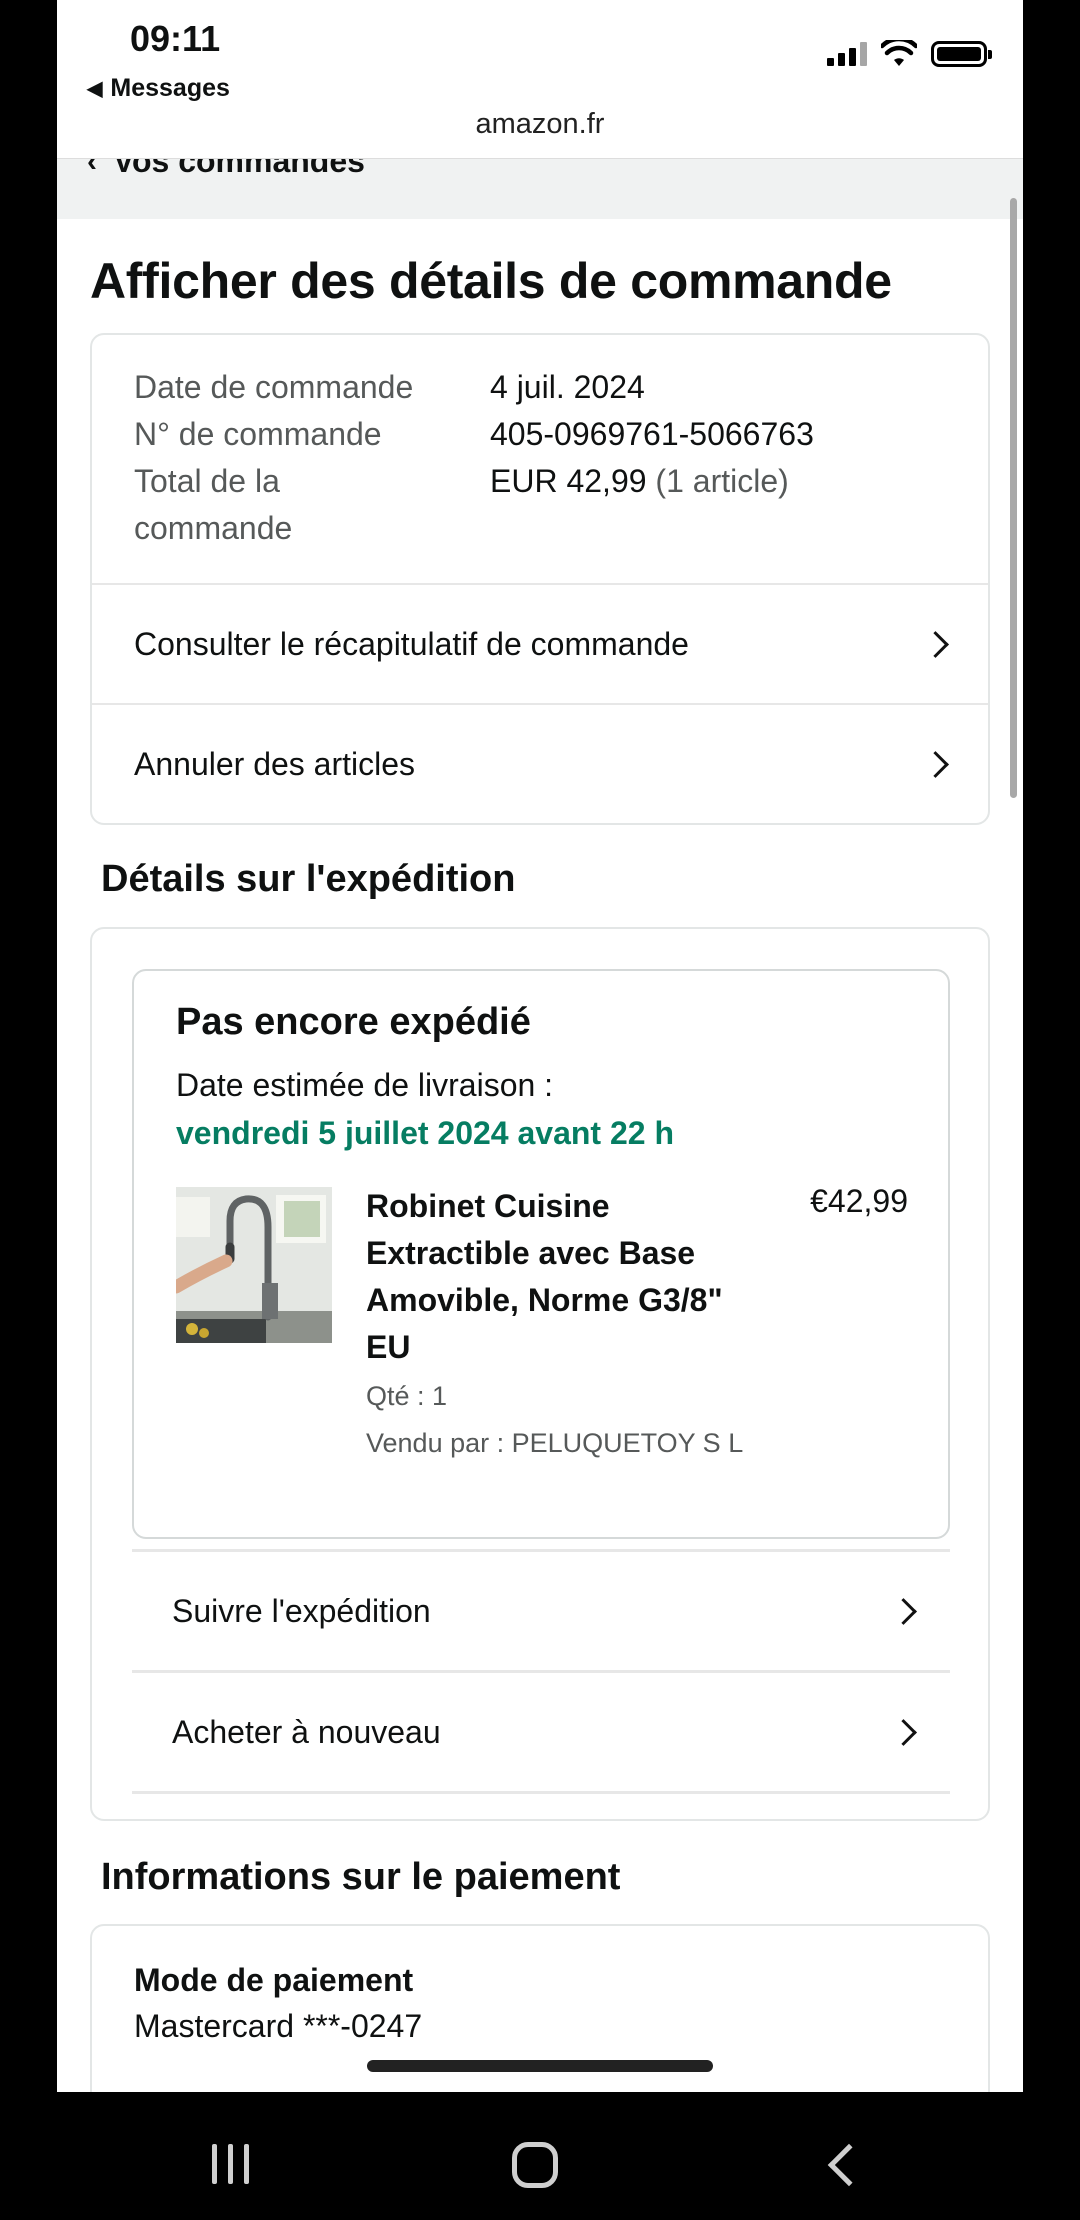 This screenshot has width=1080, height=2220. What do you see at coordinates (274, 387) in the screenshot?
I see `order-date-label: Date de commande` at bounding box center [274, 387].